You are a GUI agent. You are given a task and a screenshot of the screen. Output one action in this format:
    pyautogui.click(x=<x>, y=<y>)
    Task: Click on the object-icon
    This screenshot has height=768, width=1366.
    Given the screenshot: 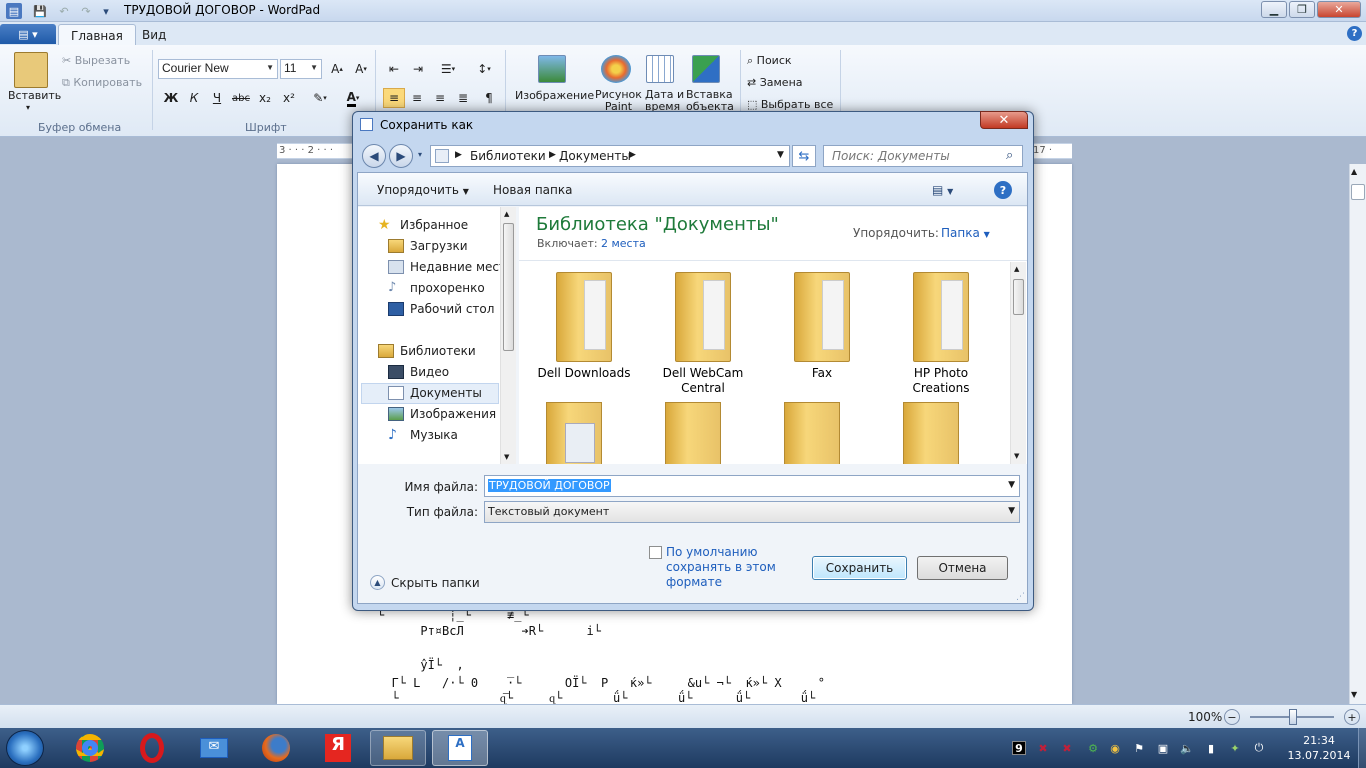 What is the action you would take?
    pyautogui.click(x=706, y=69)
    